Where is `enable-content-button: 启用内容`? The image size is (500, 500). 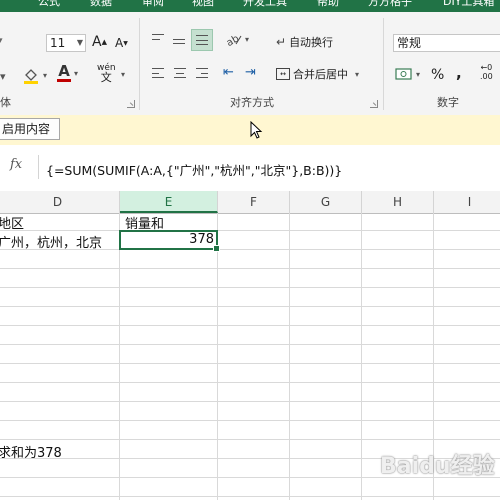
enable-content-button: 启用内容 is located at coordinates (30, 129).